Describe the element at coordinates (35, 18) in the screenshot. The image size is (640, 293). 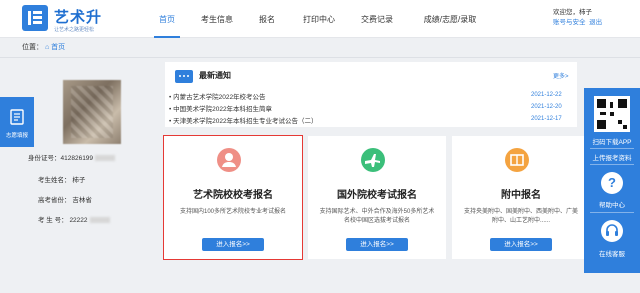
I see `logo-icon` at that location.